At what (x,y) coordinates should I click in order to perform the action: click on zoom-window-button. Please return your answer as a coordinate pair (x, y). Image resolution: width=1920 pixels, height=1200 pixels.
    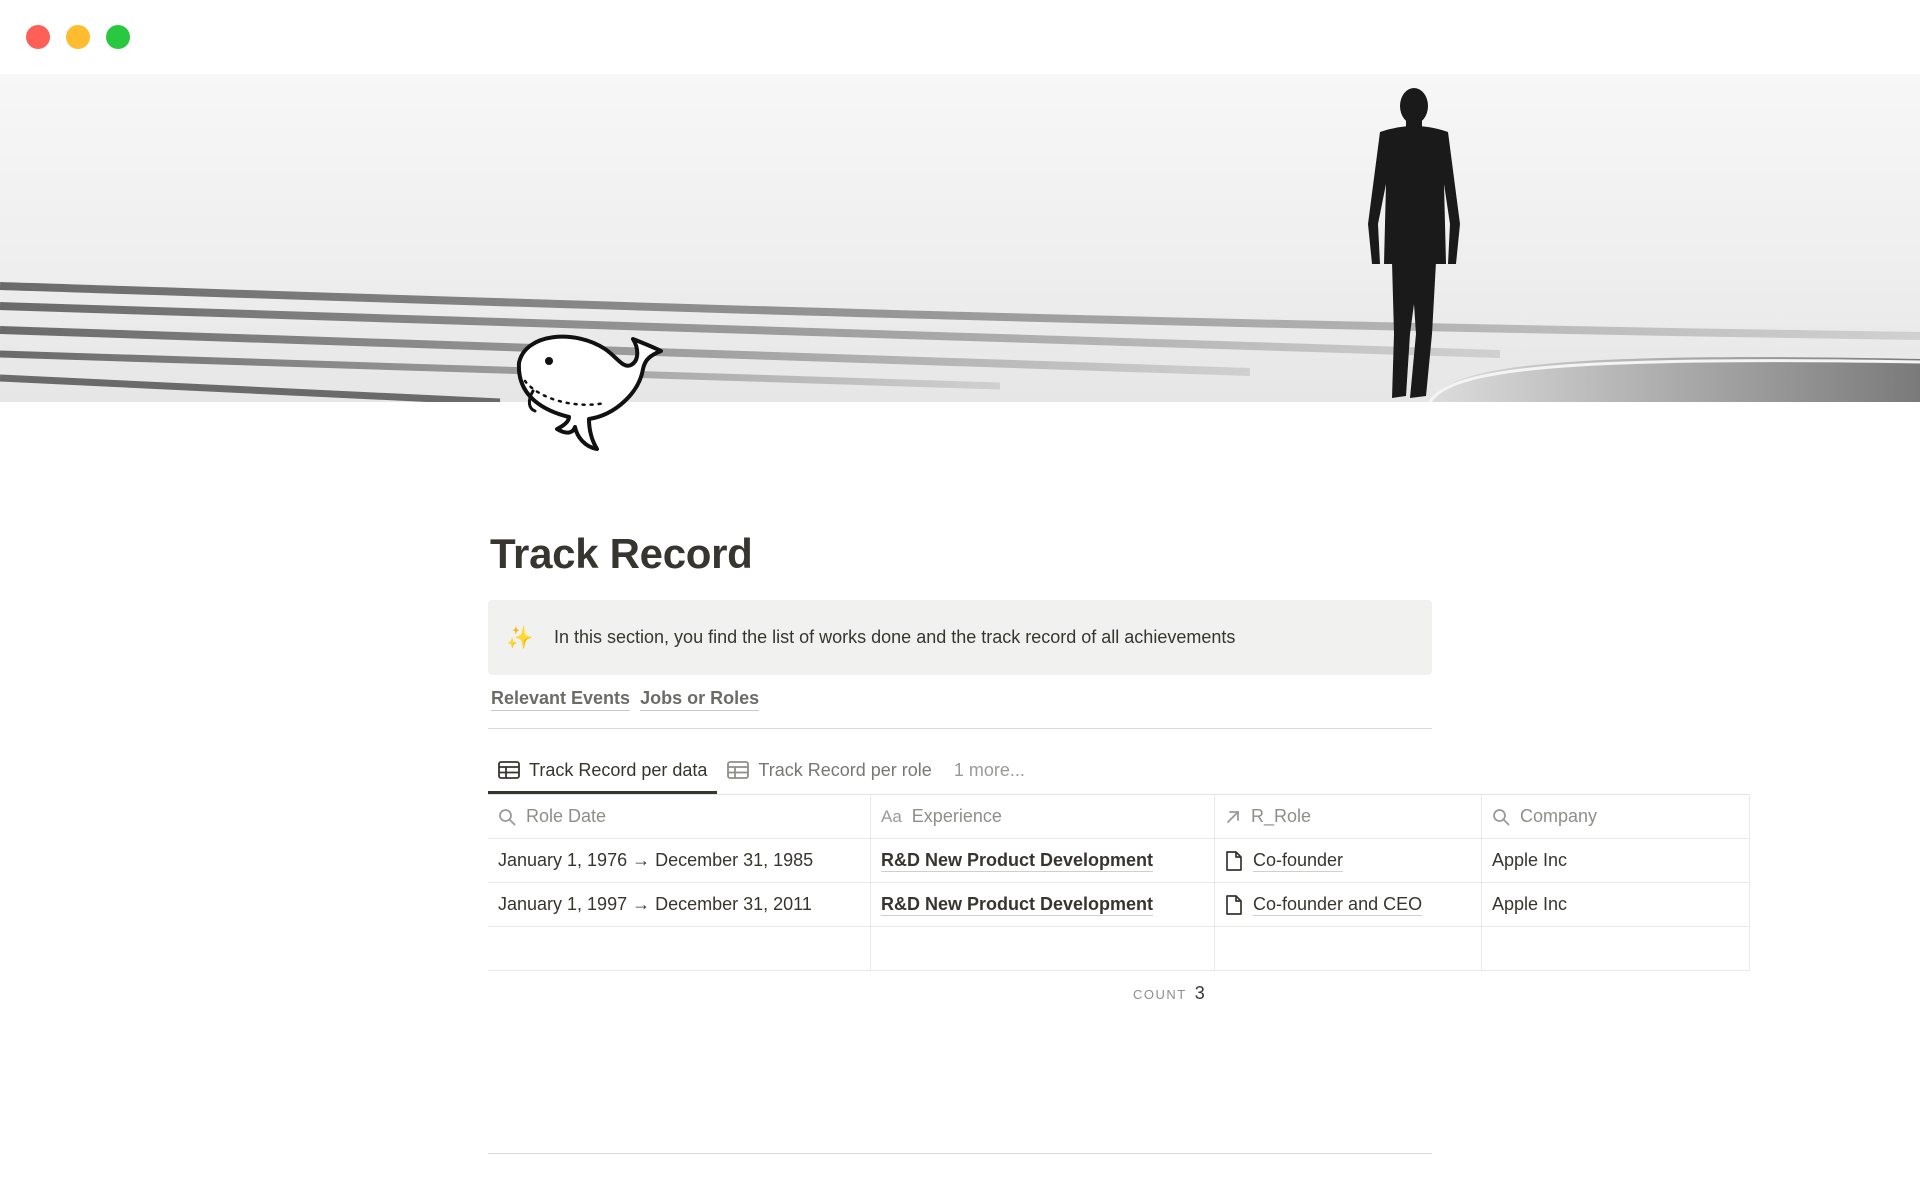
    Looking at the image, I should click on (118, 37).